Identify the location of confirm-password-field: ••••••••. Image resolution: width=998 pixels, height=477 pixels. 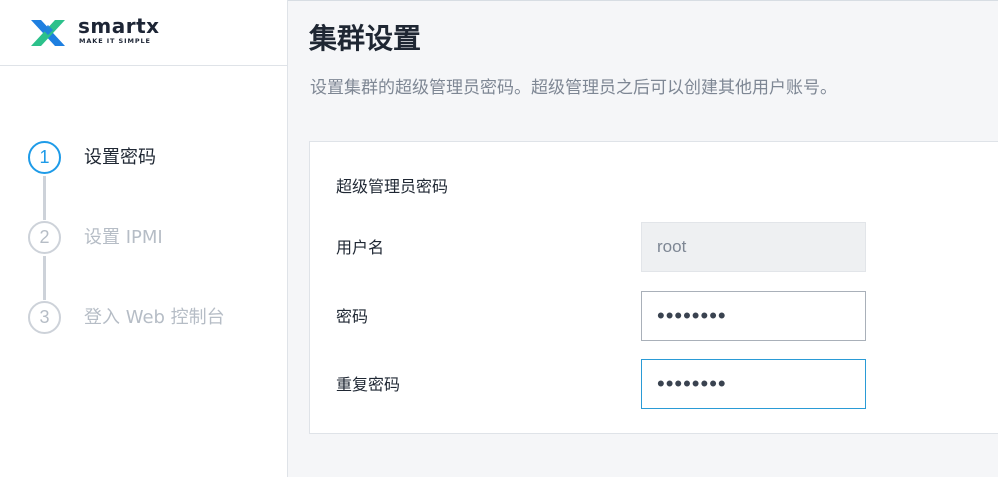
(753, 384).